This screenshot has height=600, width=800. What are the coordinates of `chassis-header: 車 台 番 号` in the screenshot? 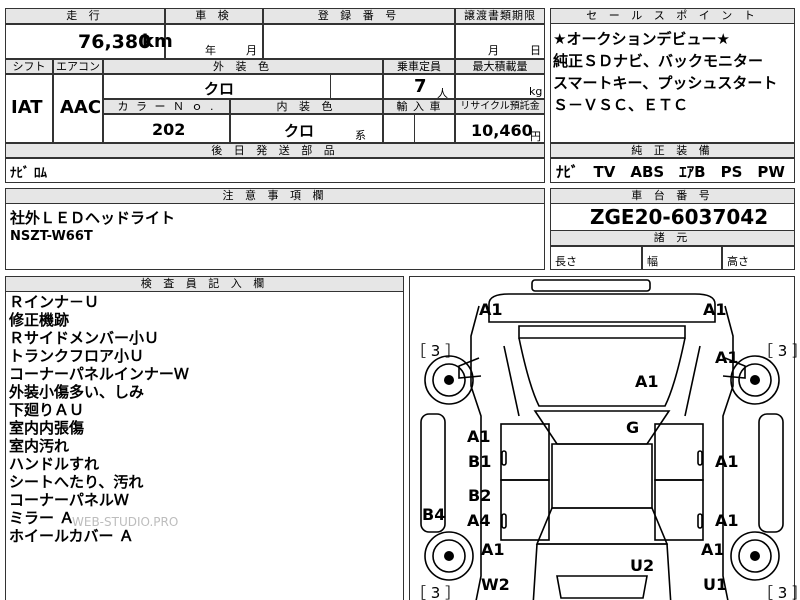 It's located at (672, 196).